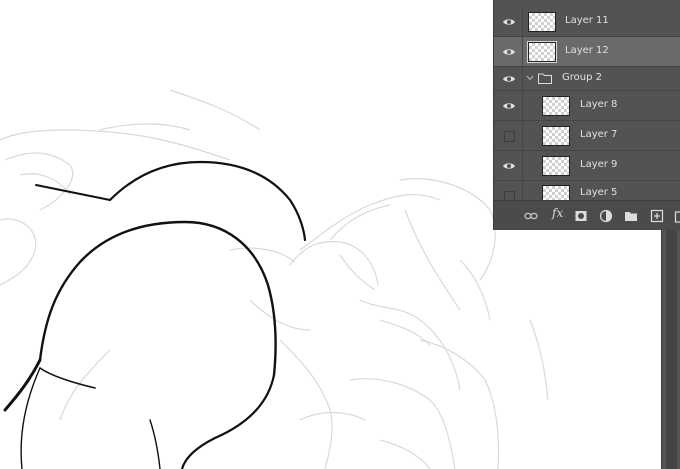 The width and height of the screenshot is (680, 469). What do you see at coordinates (677, 216) in the screenshot?
I see `trash-icon` at bounding box center [677, 216].